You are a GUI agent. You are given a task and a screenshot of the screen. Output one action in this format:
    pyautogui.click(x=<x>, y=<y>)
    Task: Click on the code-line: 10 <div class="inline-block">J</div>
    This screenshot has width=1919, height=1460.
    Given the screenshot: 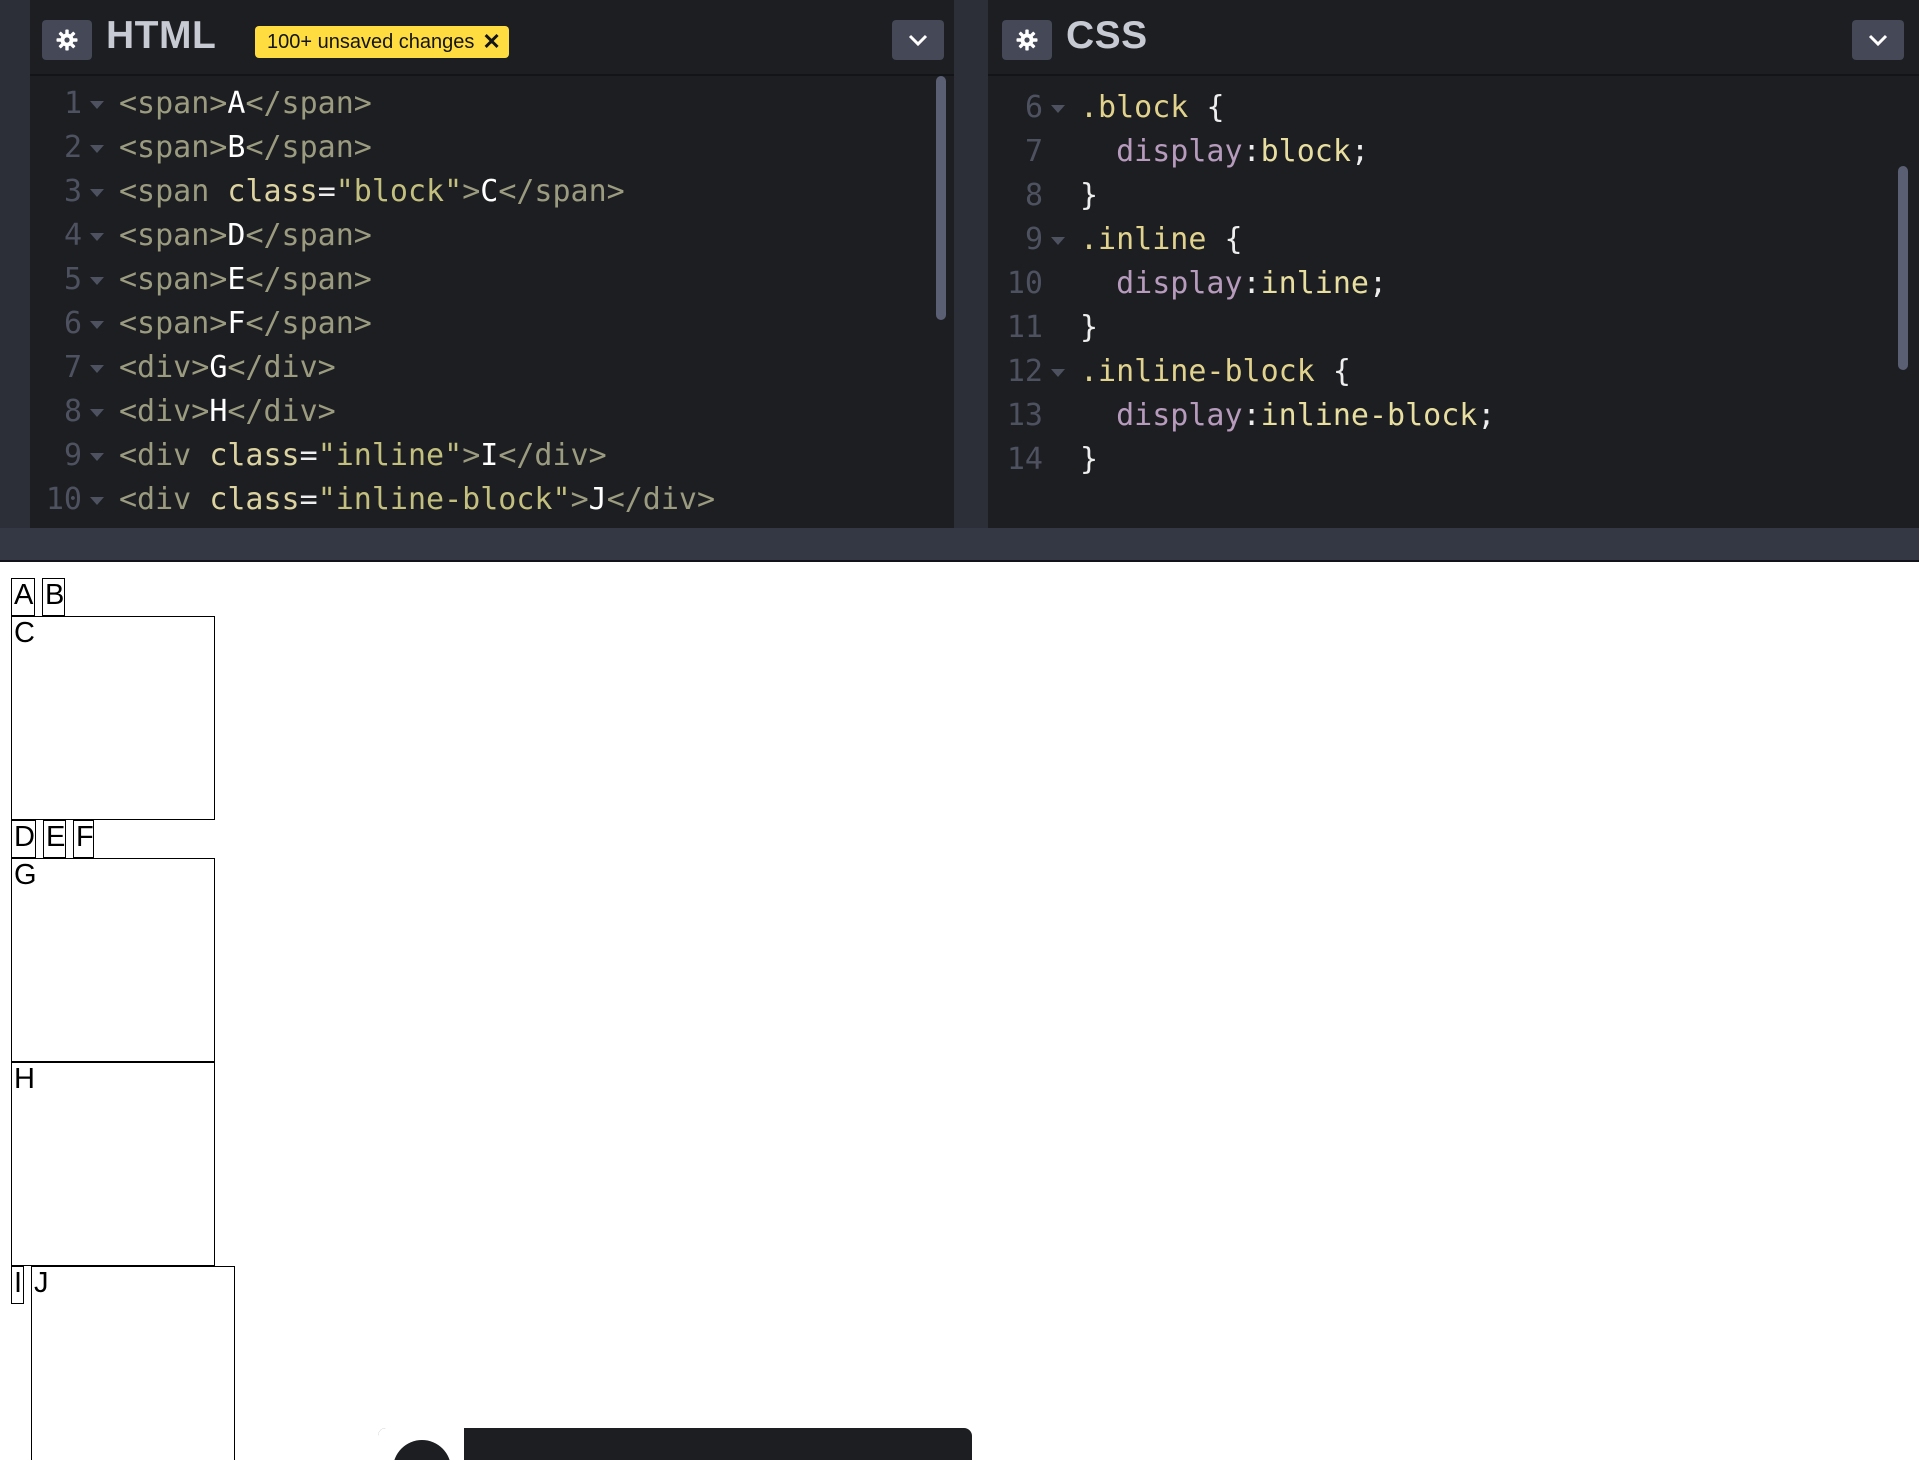 What is the action you would take?
    pyautogui.click(x=492, y=500)
    